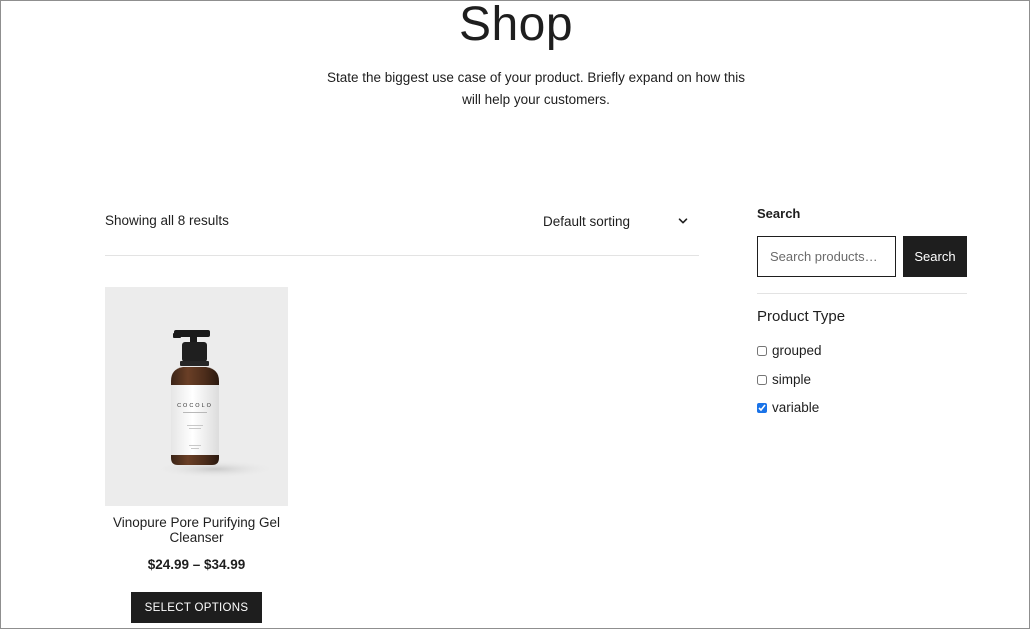 The height and width of the screenshot is (629, 1030). Describe the element at coordinates (826, 256) in the screenshot. I see `search-input` at that location.